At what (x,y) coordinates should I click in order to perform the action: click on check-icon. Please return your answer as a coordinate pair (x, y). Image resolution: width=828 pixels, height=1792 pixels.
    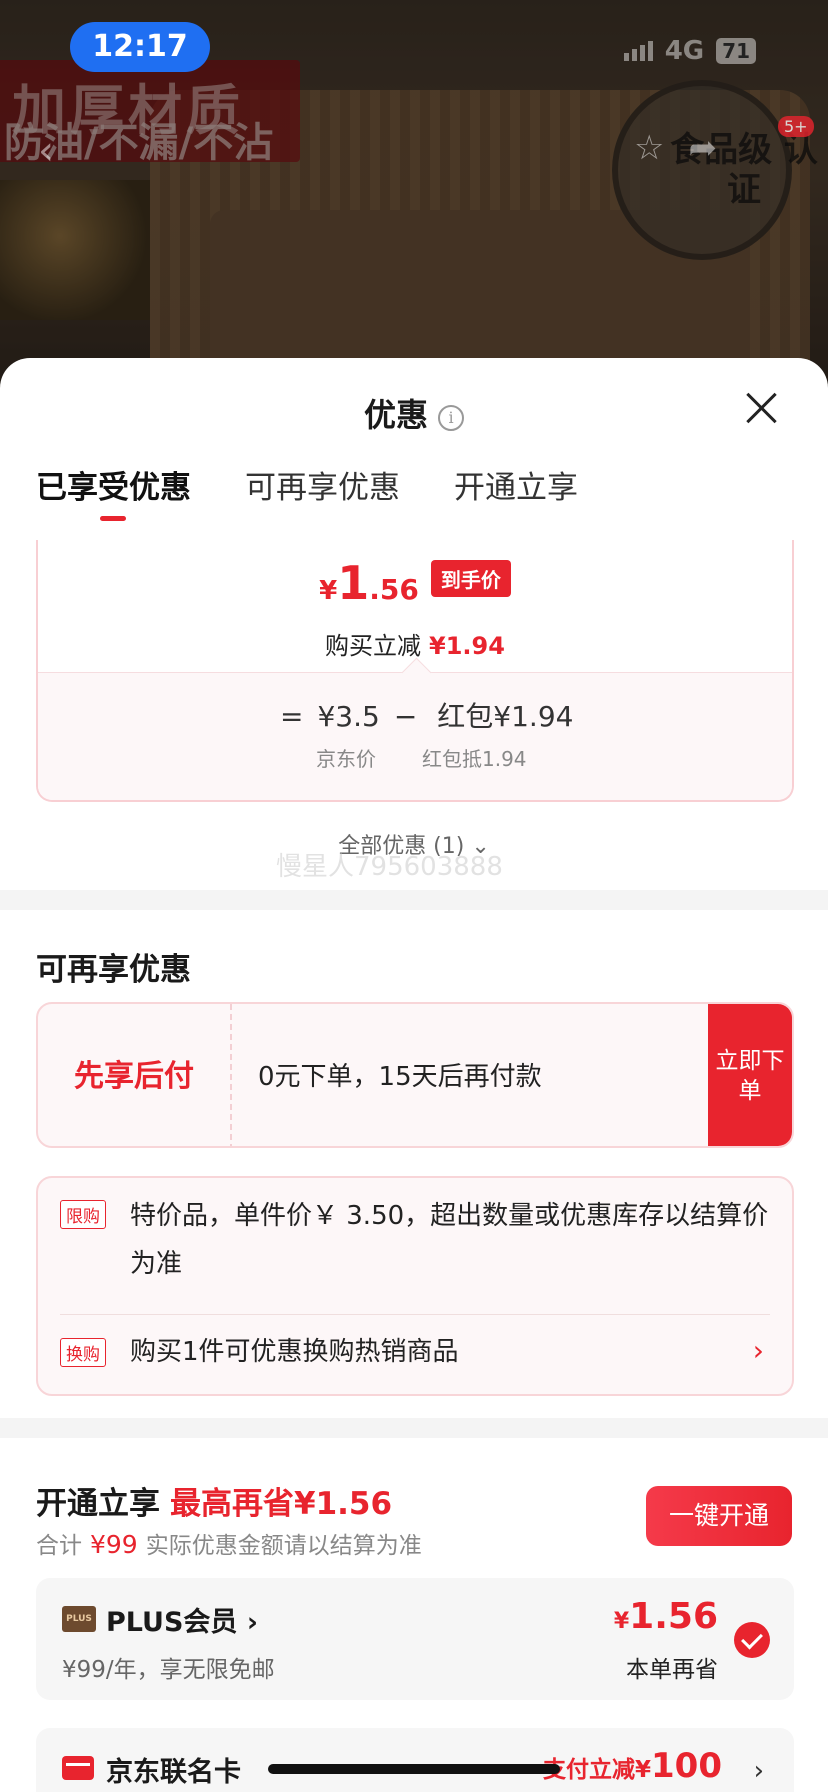
    Looking at the image, I should click on (752, 1640).